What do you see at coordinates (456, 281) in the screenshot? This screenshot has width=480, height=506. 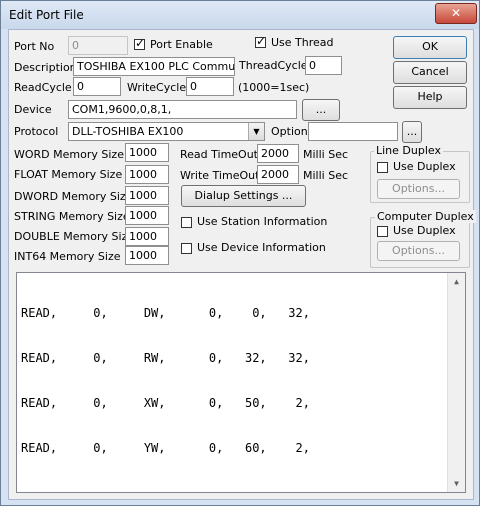 I see `scroll-up-arrow-icon: ▲` at bounding box center [456, 281].